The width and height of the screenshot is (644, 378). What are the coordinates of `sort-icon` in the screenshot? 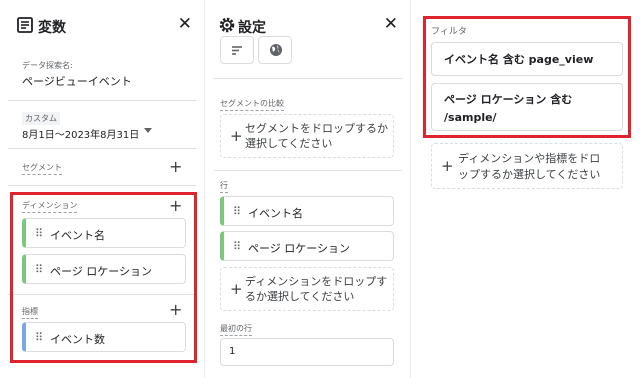 It's located at (237, 50).